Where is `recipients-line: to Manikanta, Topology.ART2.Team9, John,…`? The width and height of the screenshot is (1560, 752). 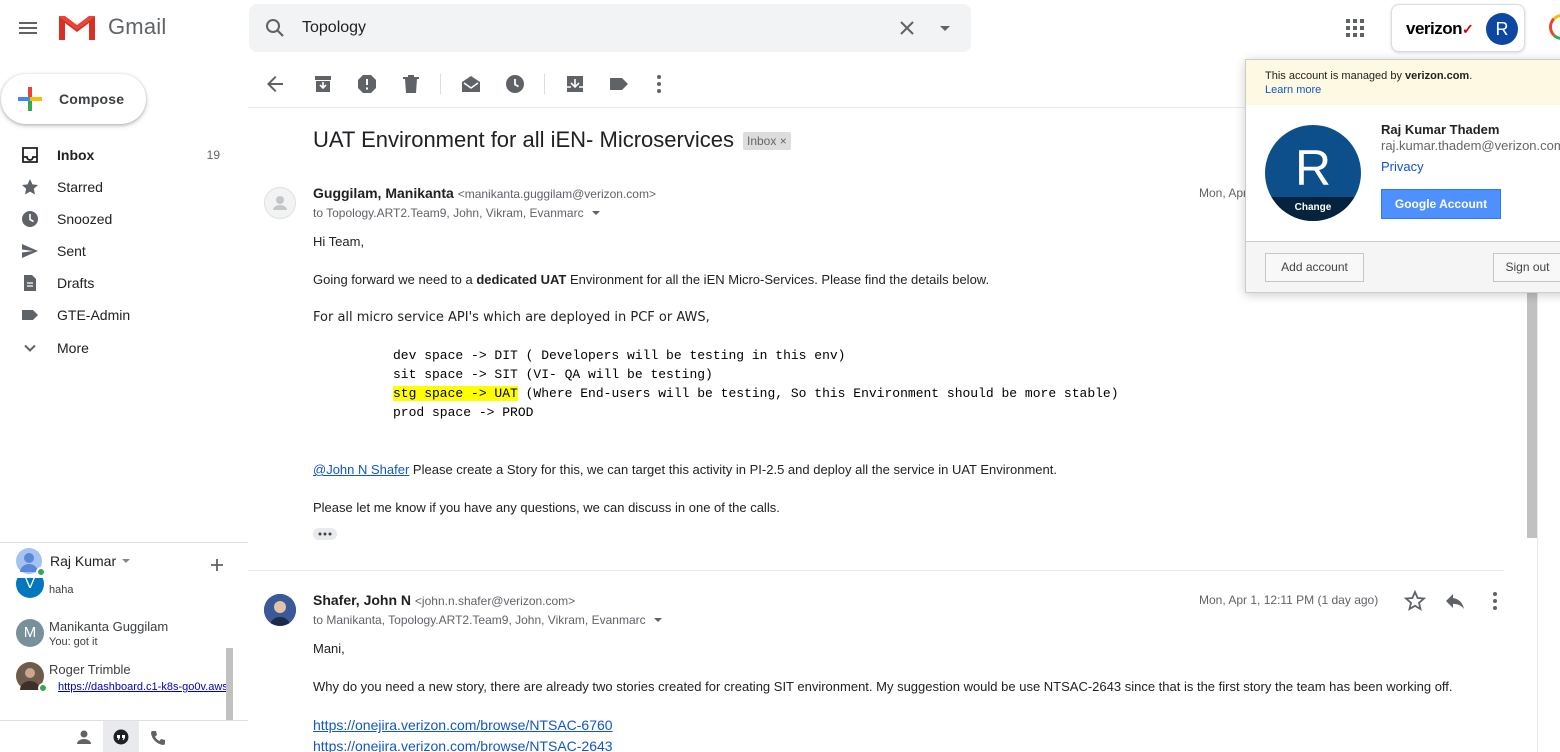
recipients-line: to Manikanta, Topology.ART2.Team9, John,… is located at coordinates (488, 620).